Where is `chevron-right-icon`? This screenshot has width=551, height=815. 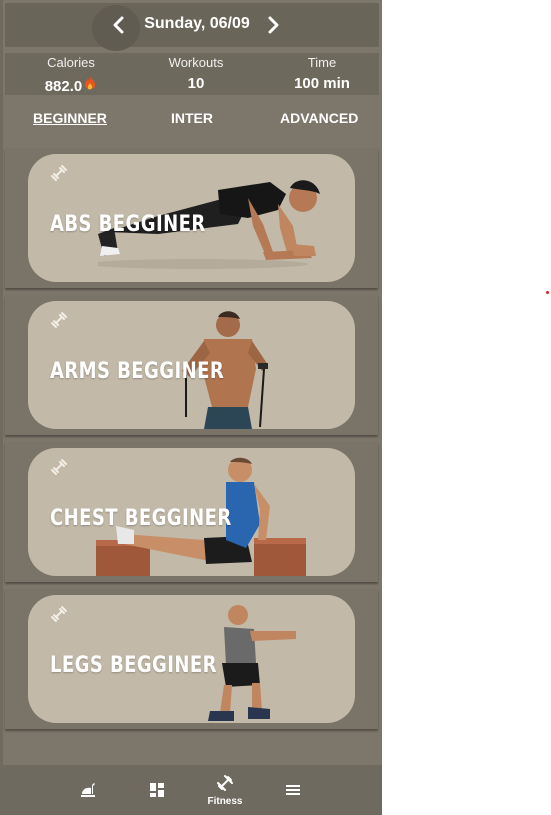 chevron-right-icon is located at coordinates (273, 25).